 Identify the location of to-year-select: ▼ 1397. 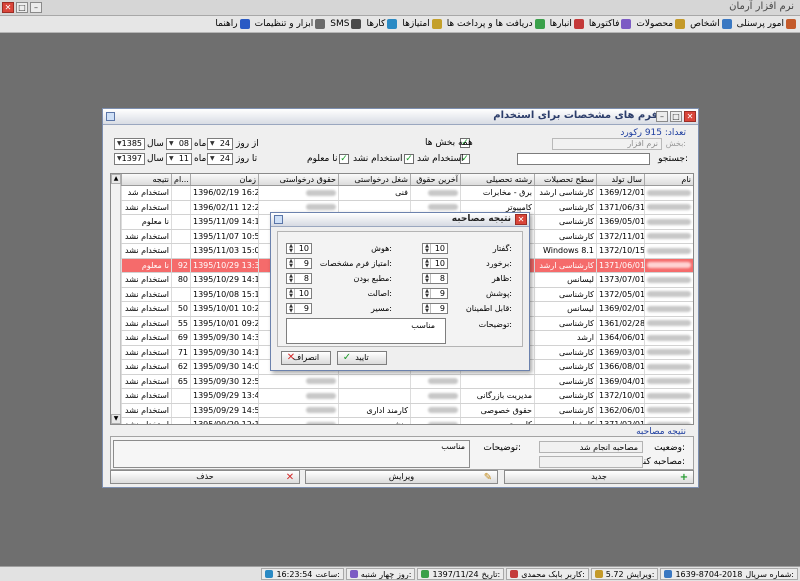
(129, 159).